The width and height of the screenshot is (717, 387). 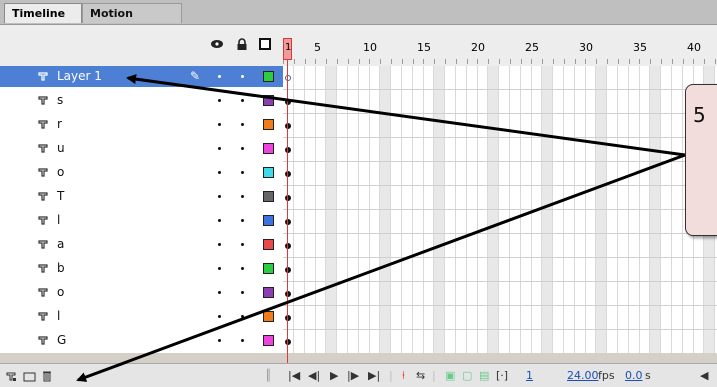 What do you see at coordinates (287, 212) in the screenshot?
I see `playhead` at bounding box center [287, 212].